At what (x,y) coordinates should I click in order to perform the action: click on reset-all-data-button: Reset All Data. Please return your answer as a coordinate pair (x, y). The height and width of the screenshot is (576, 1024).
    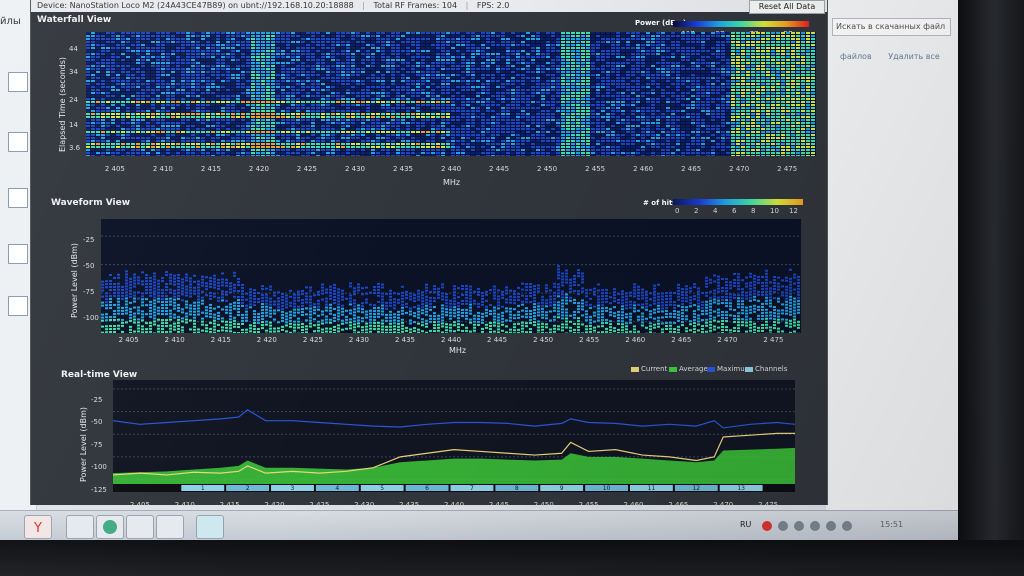
    Looking at the image, I should click on (787, 7).